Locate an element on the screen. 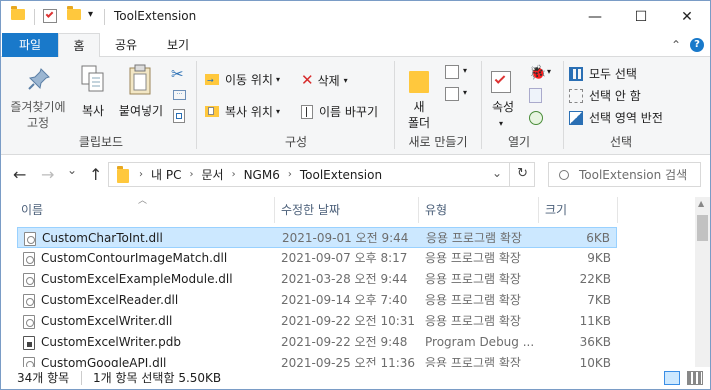 This screenshot has width=711, height=390. breadcrumb-documents: 문서 is located at coordinates (212, 174).